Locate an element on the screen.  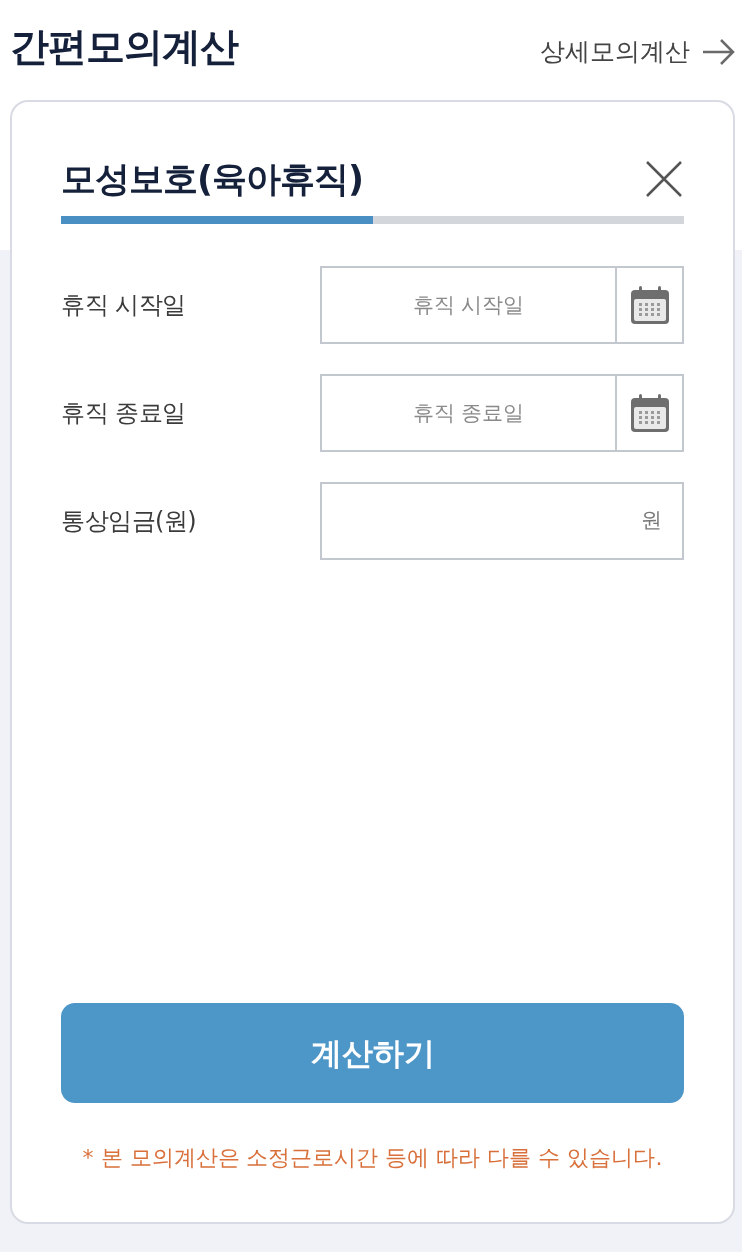
calculate-button: 계산하기 is located at coordinates (372, 1053).